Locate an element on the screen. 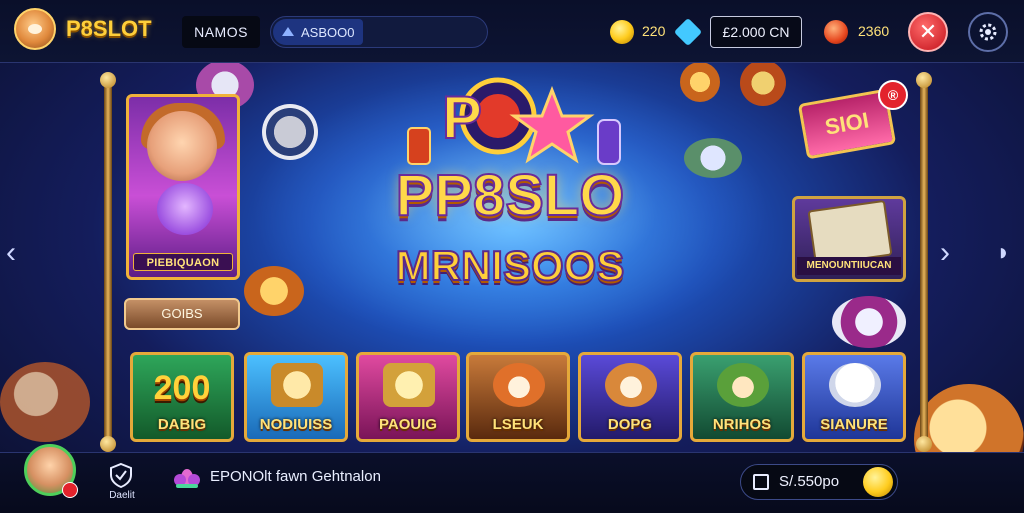 This screenshot has height=513, width=1024. hero-emblem-icon: P is located at coordinates (514, 121).